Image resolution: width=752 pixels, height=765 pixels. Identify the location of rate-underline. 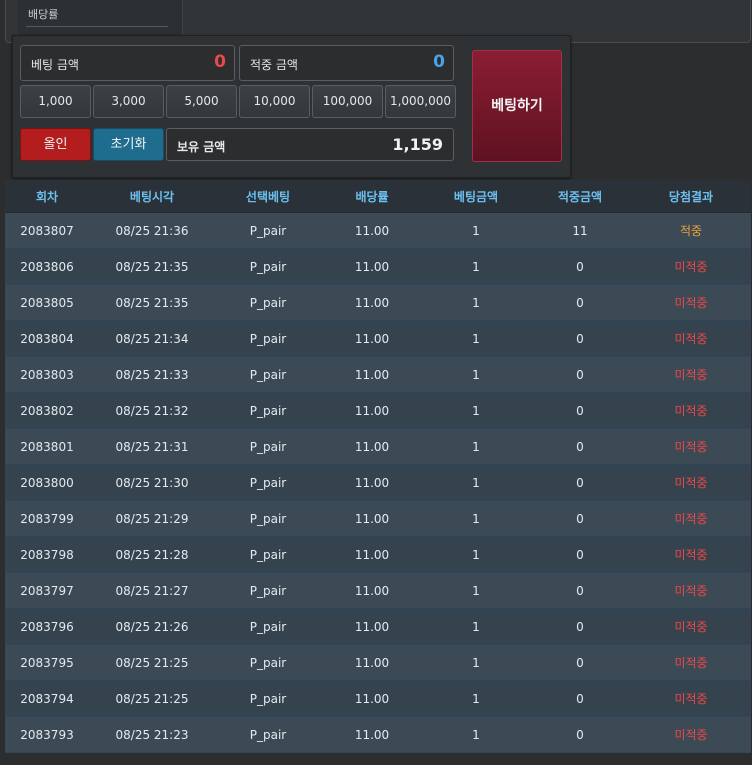
(97, 26).